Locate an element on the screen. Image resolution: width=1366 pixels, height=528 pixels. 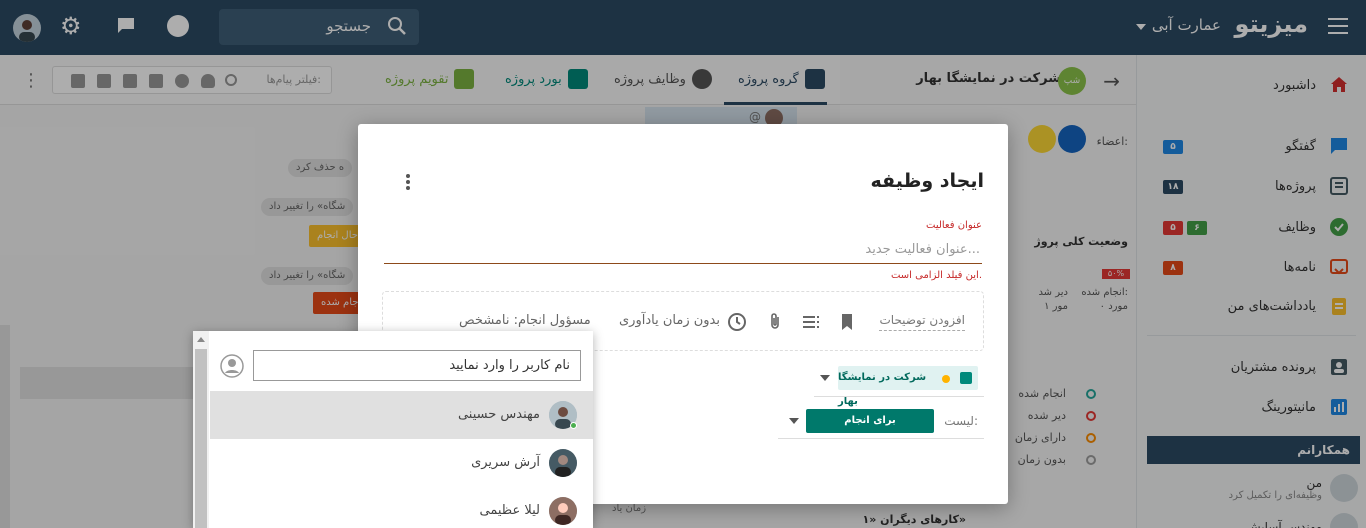
task-title-label: عنوان فعالیت is located at coordinates (954, 225).